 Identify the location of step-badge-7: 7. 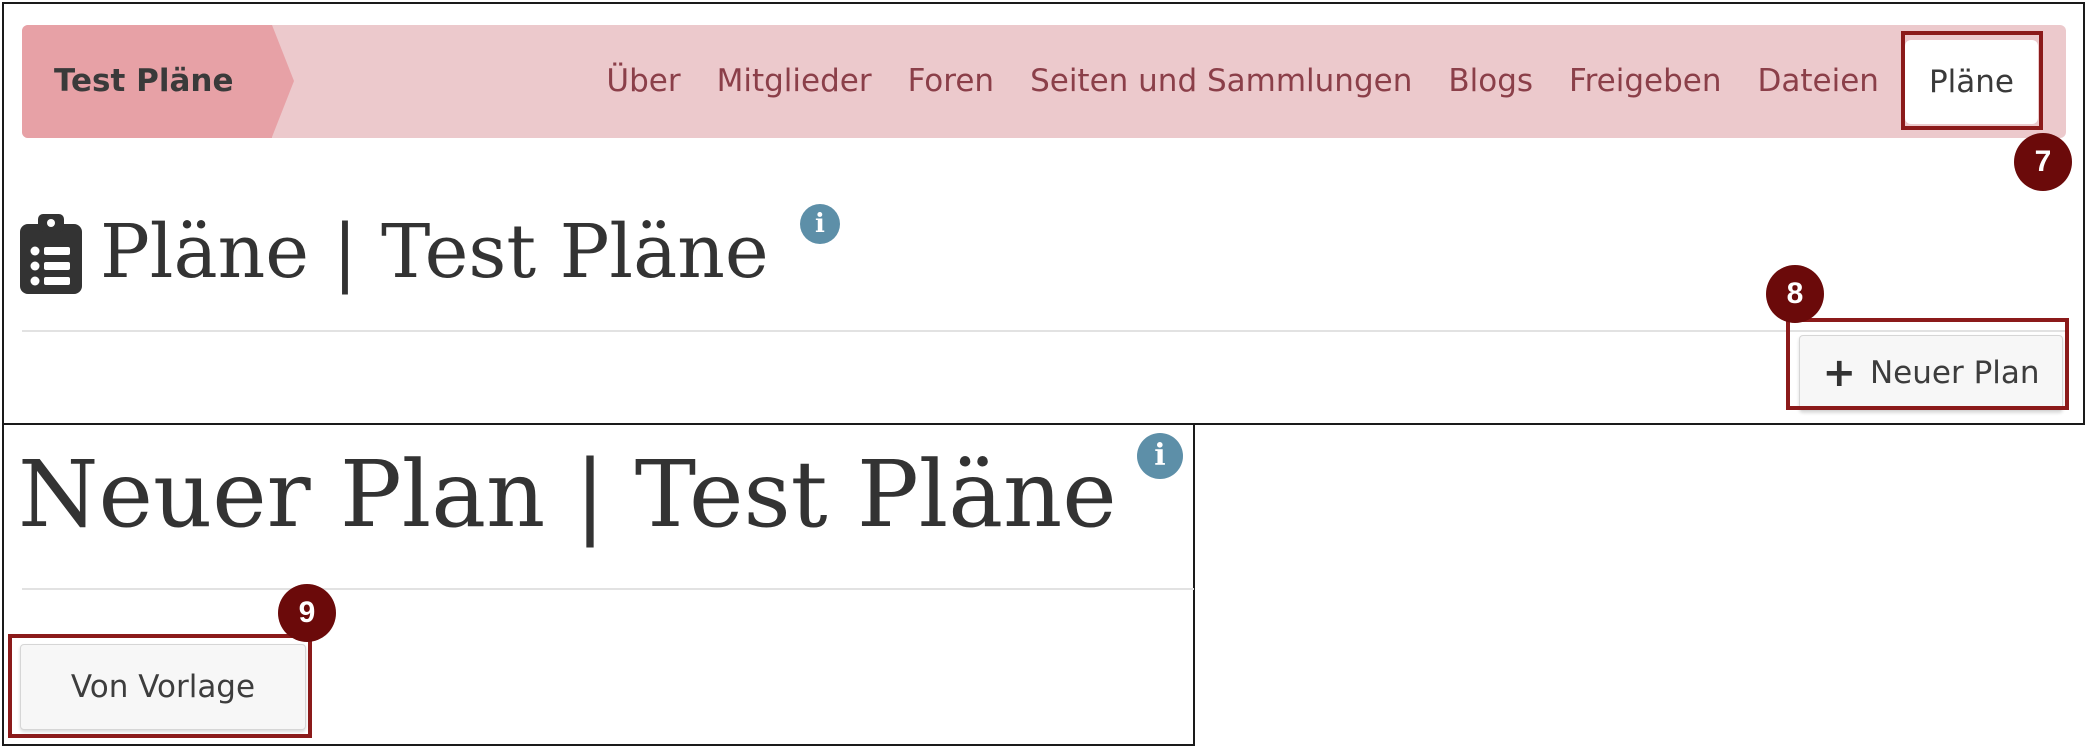
(2043, 162).